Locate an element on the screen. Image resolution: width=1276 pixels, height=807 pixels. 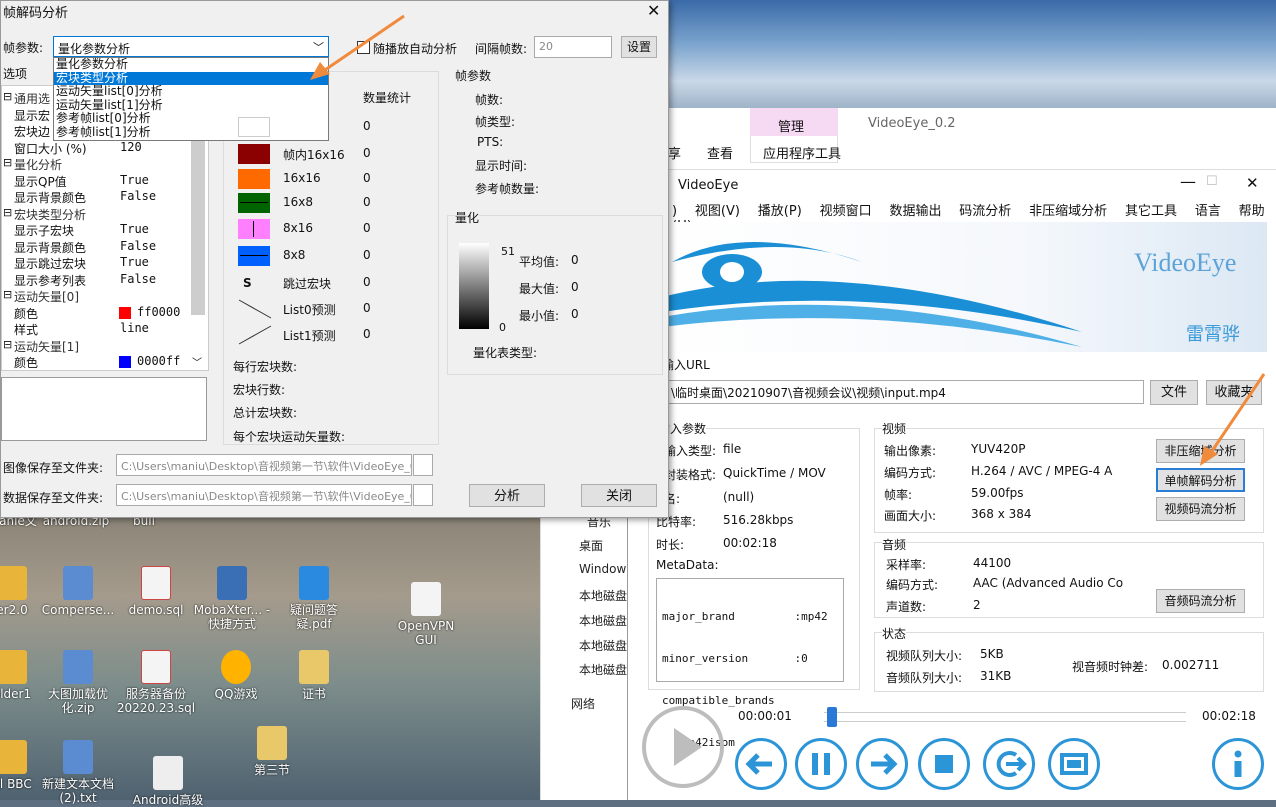
menu-stream-analysis: 码流分析 is located at coordinates (985, 211).